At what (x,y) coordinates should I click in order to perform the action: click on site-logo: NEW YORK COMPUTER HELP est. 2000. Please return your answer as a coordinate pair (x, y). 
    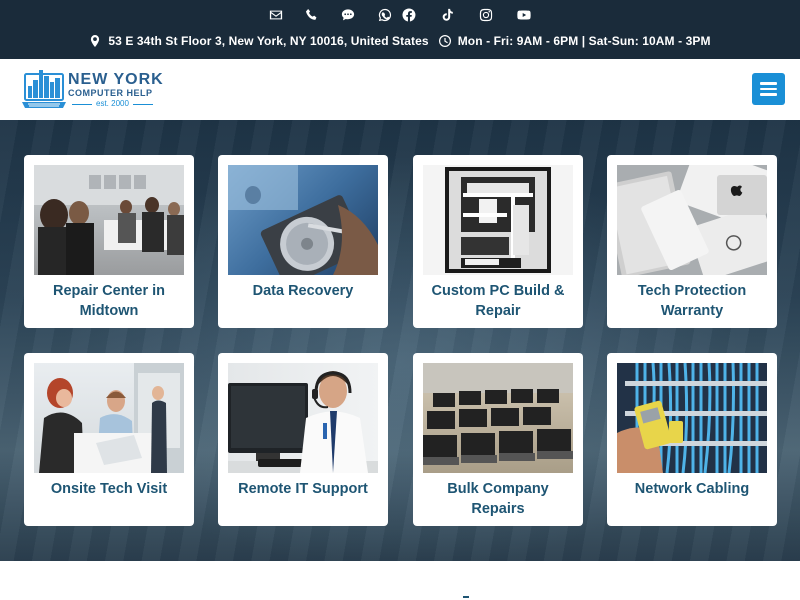
    Looking at the image, I should click on (94, 89).